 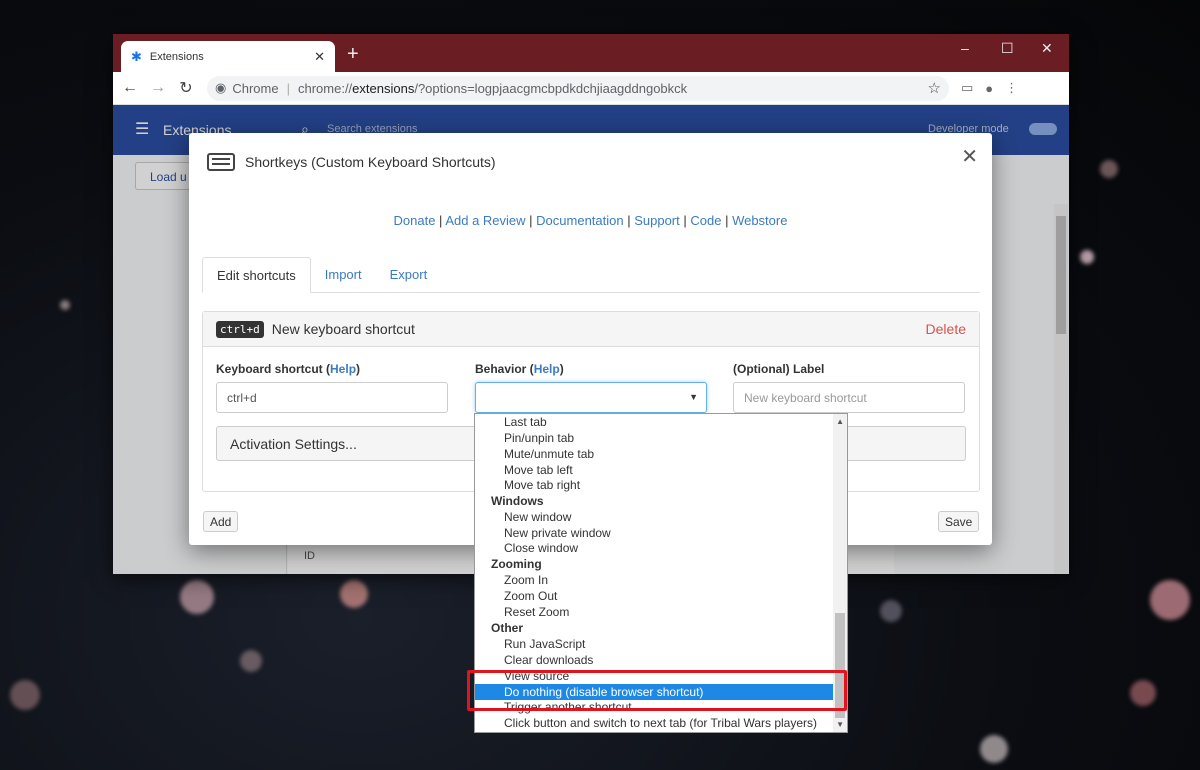 I want to click on label-field: New keyboard shortcut, so click(x=849, y=397).